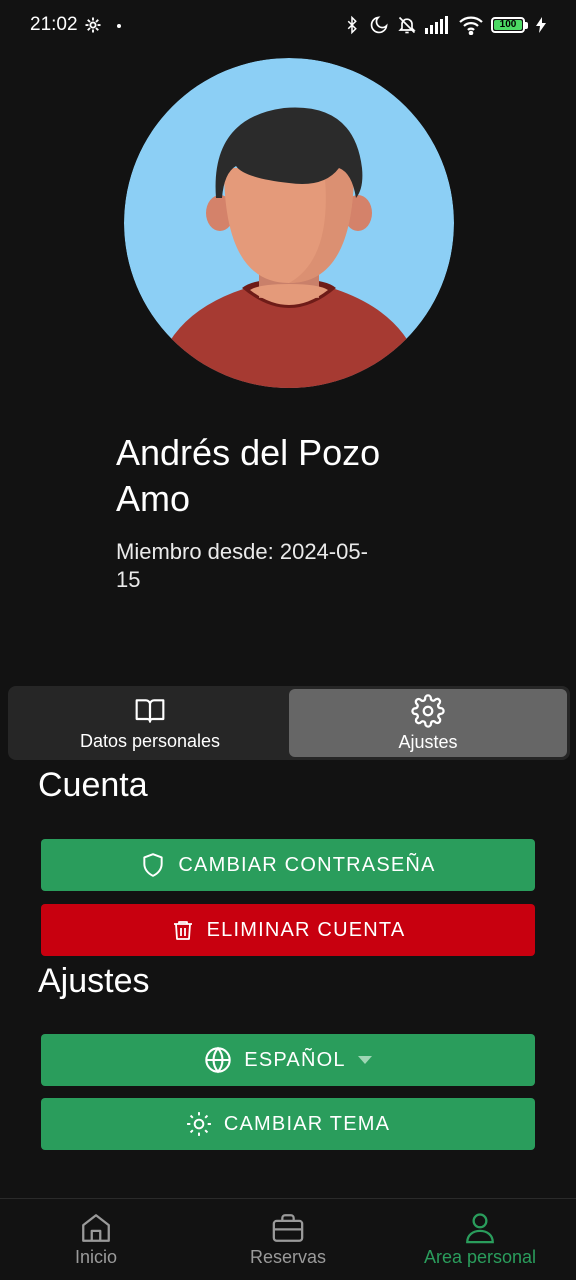 This screenshot has height=1280, width=576. What do you see at coordinates (295, 1059) in the screenshot?
I see `language-label: ESPAÑOL` at bounding box center [295, 1059].